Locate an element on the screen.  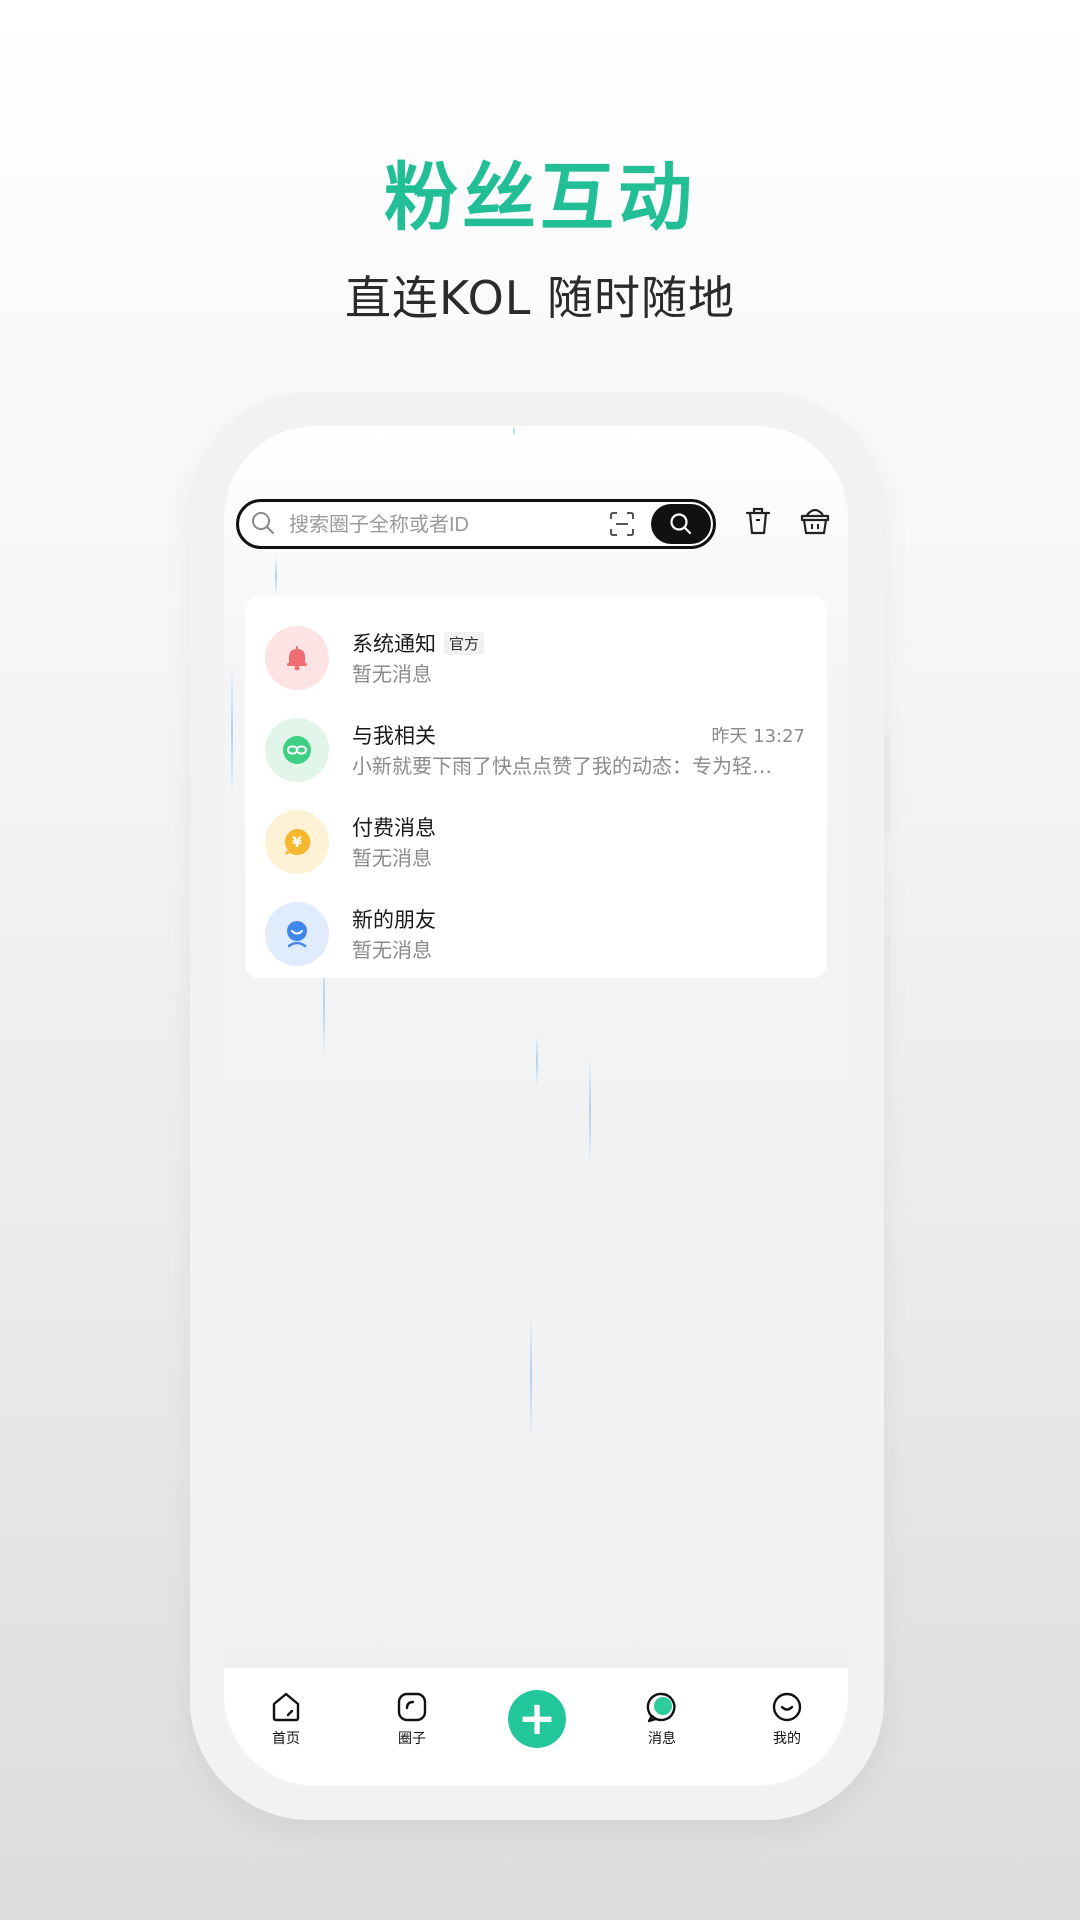
bell-icon is located at coordinates (297, 658).